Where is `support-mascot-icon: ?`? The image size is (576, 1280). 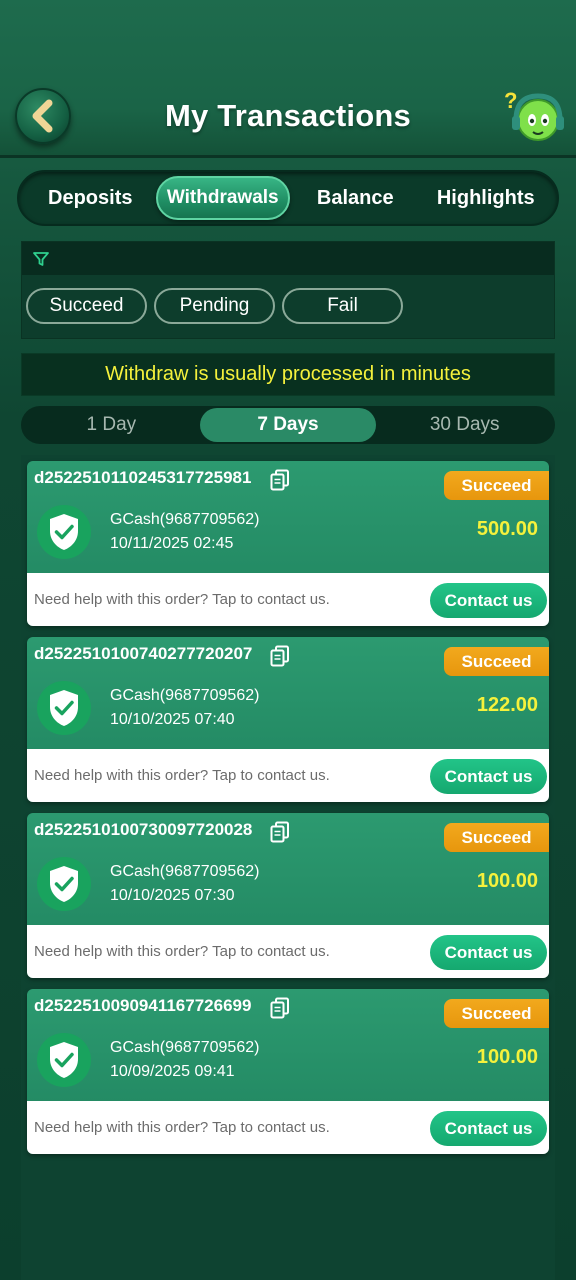 support-mascot-icon: ? is located at coordinates (534, 118).